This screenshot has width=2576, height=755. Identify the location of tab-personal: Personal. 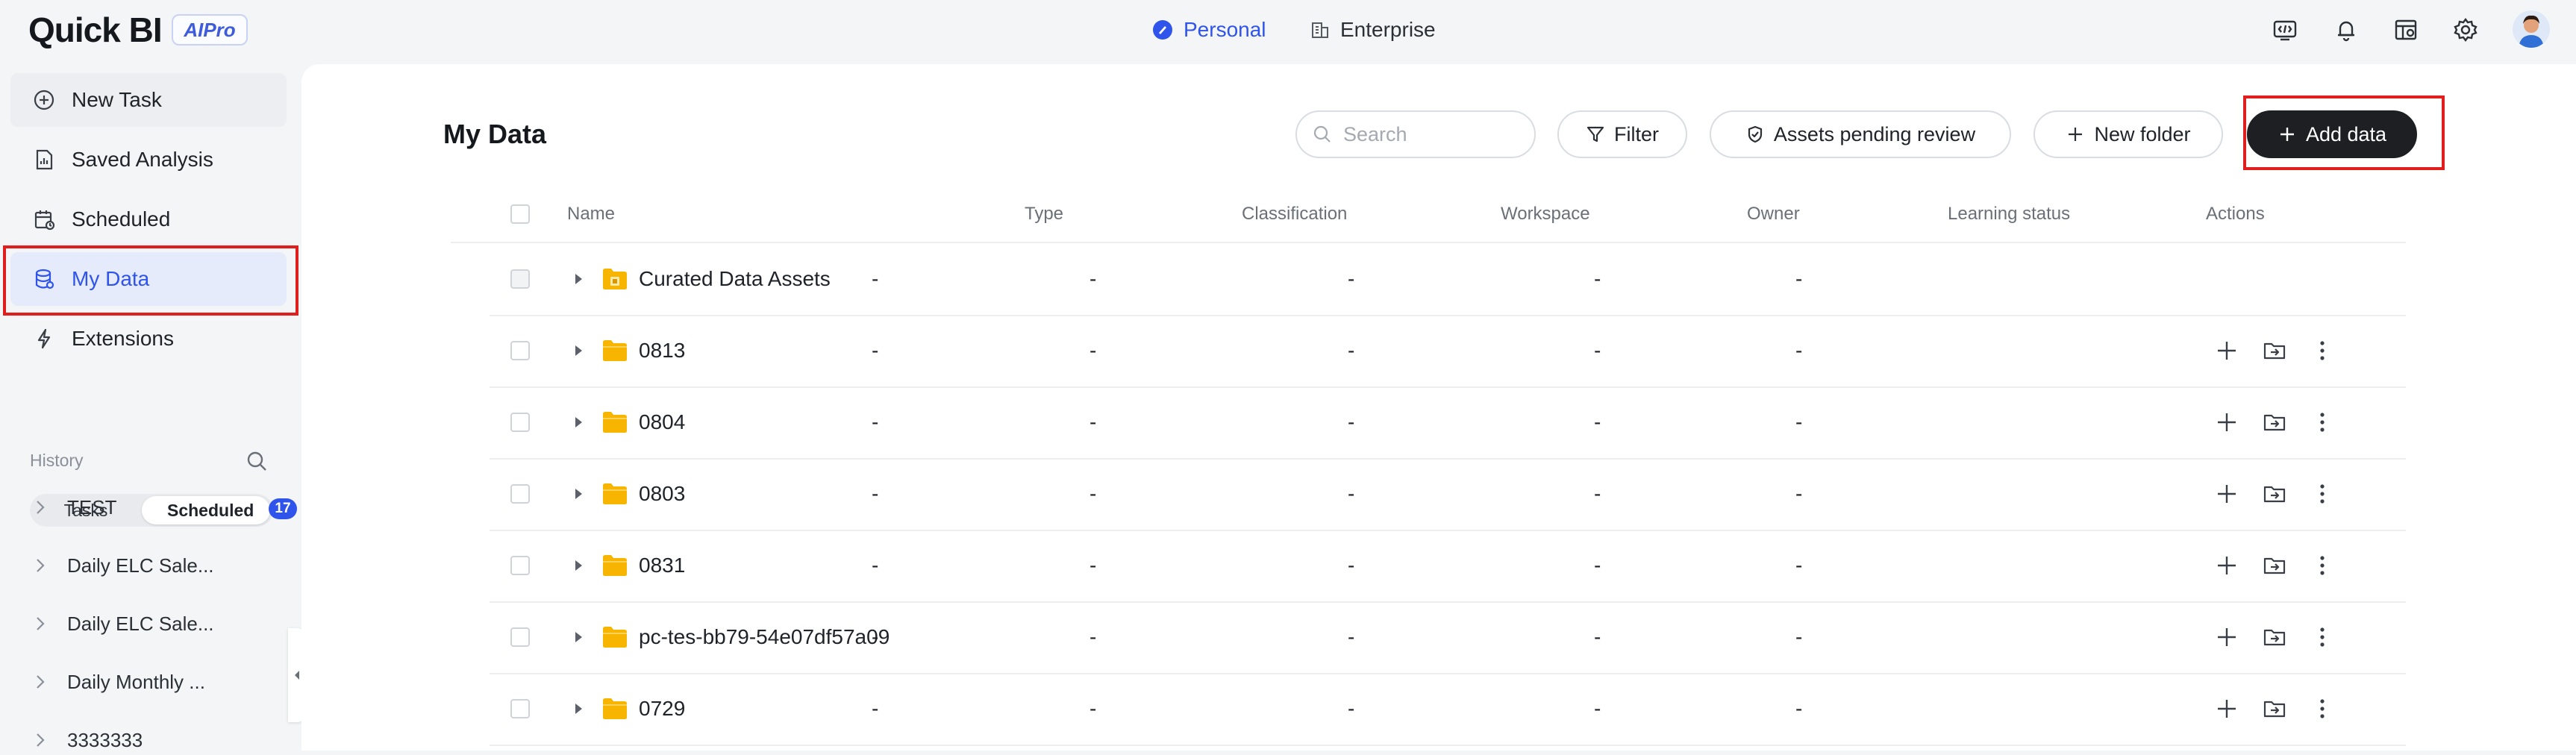
(1209, 30).